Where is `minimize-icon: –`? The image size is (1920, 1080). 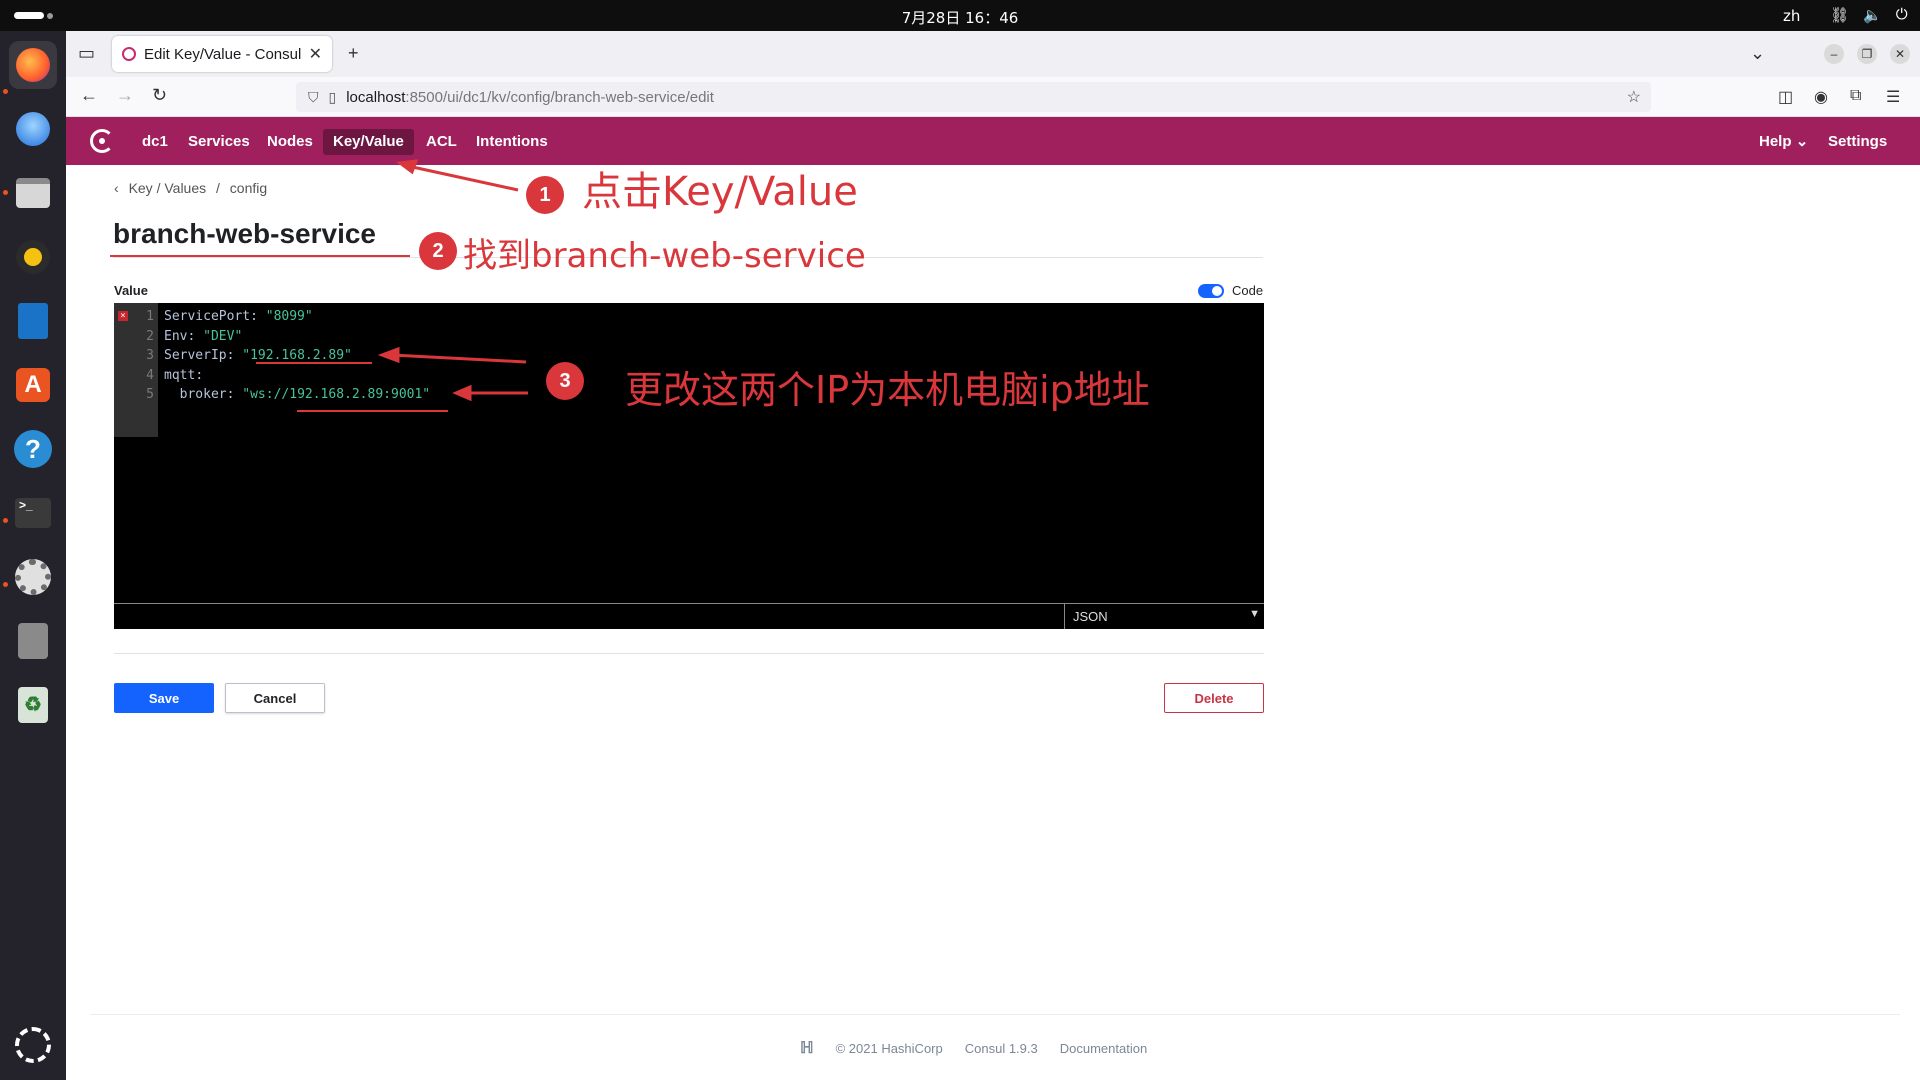
minimize-icon: – is located at coordinates (1834, 54).